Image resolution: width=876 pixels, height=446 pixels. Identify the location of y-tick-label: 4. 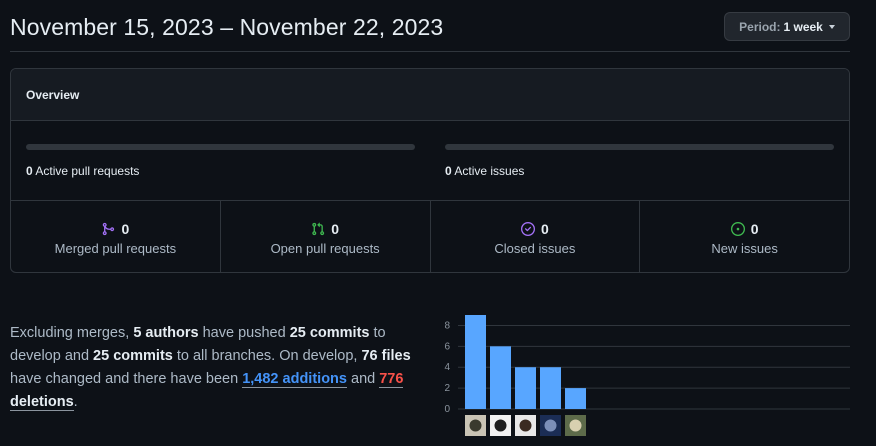
(447, 367).